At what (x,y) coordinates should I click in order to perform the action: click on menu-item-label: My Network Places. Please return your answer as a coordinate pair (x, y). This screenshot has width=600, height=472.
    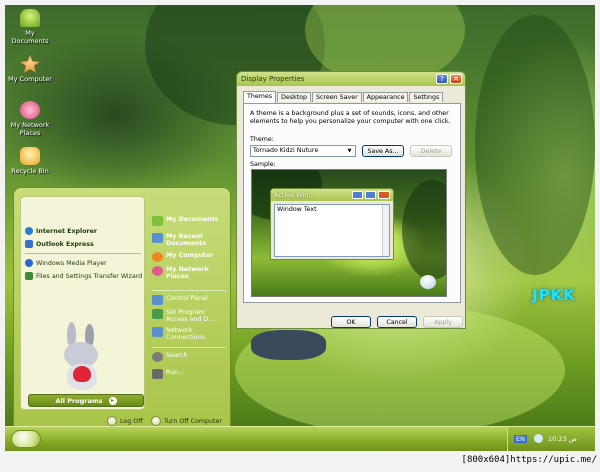
    Looking at the image, I should click on (187, 273).